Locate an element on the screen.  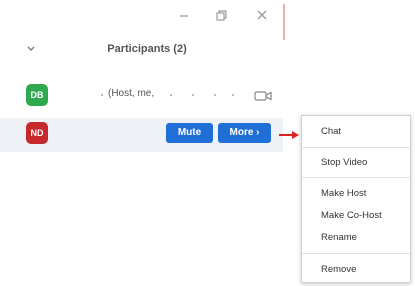
participant-row: DB (Host, me, is located at coordinates (141, 97).